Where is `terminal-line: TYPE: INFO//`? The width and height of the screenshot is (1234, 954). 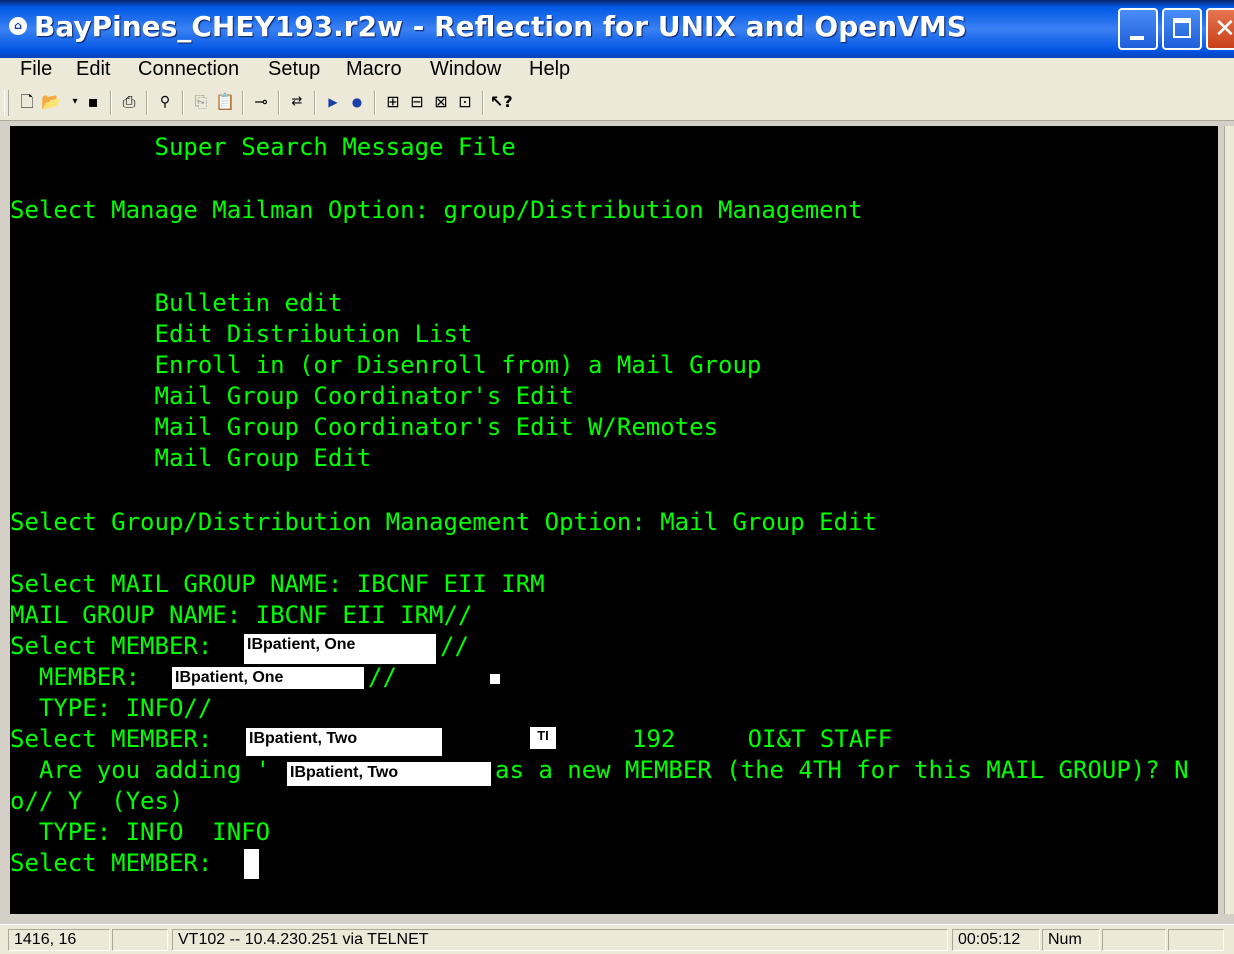 terminal-line: TYPE: INFO// is located at coordinates (111, 708).